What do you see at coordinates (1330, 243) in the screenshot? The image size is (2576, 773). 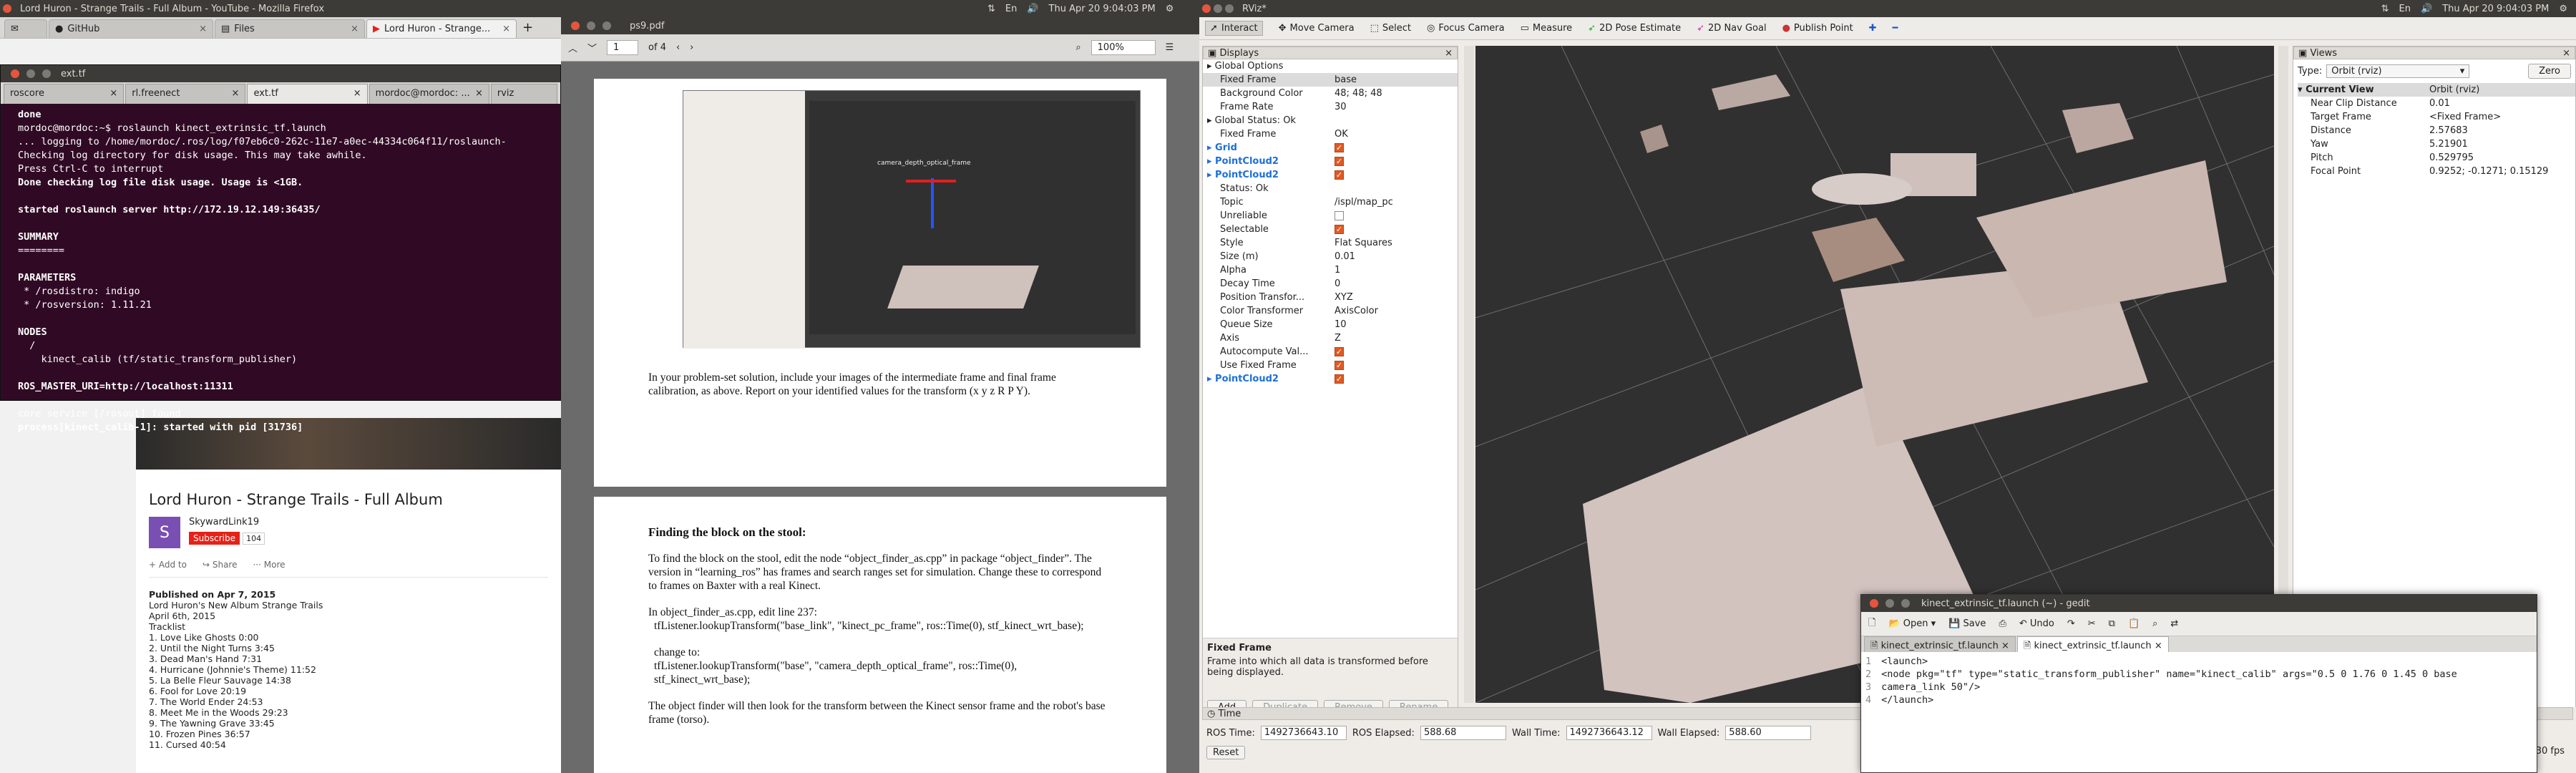 I see `display-property-row: Style Flat Squares` at bounding box center [1330, 243].